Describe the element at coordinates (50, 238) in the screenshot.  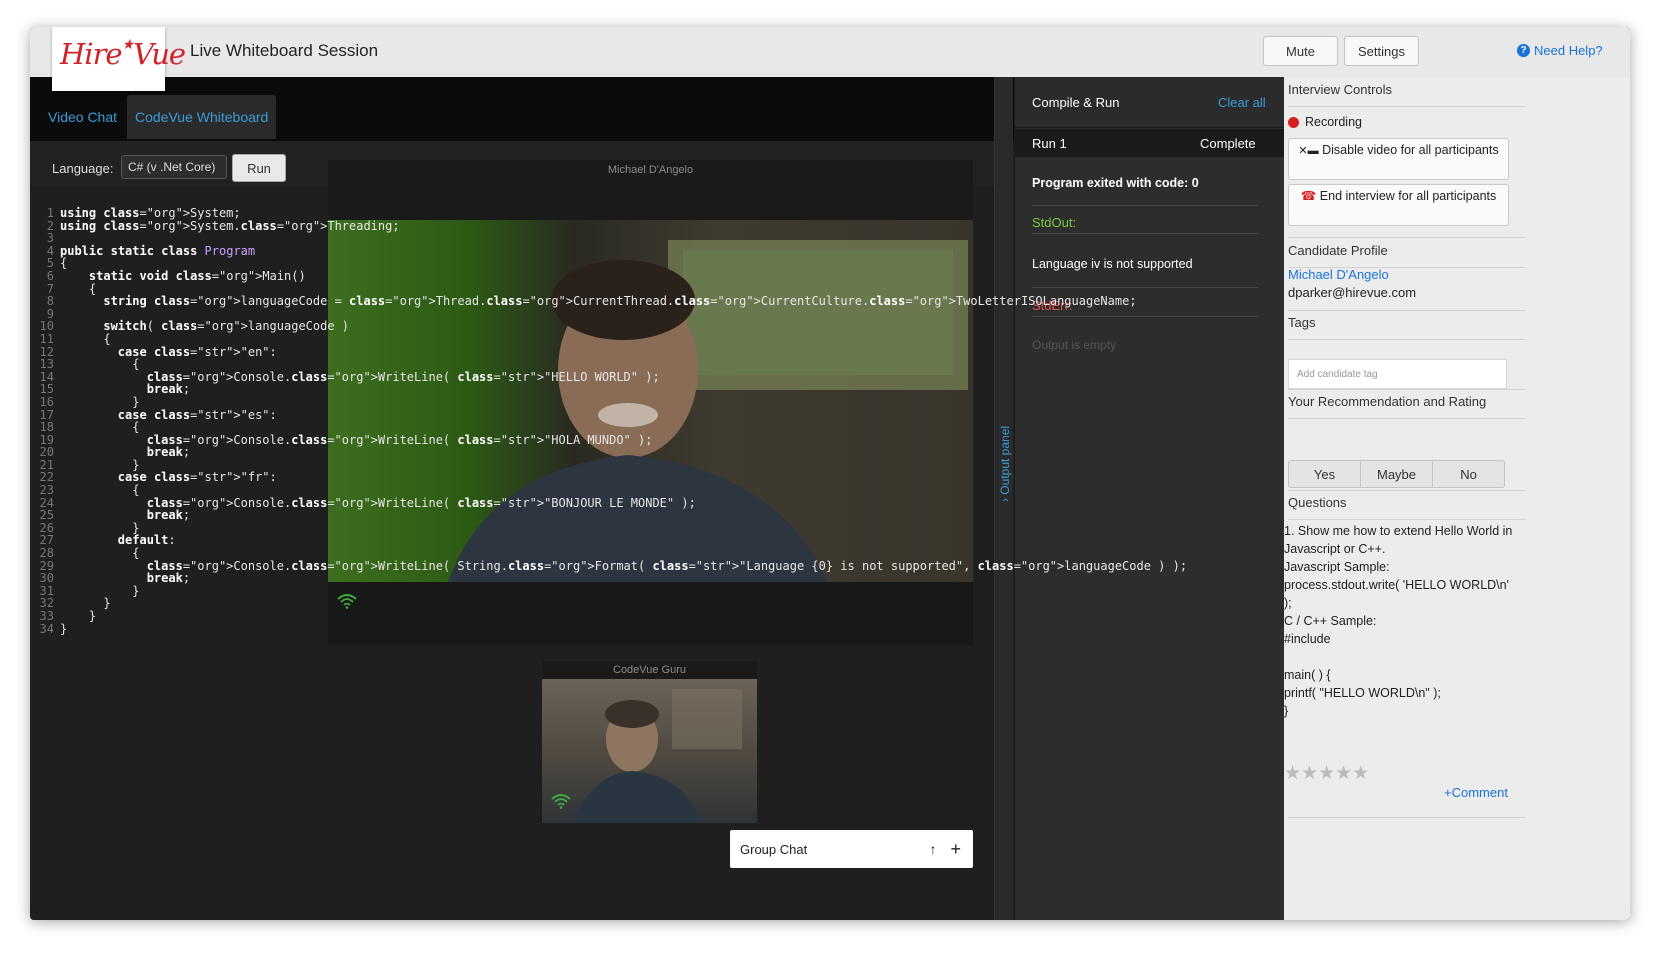
I see `line-number: 3` at that location.